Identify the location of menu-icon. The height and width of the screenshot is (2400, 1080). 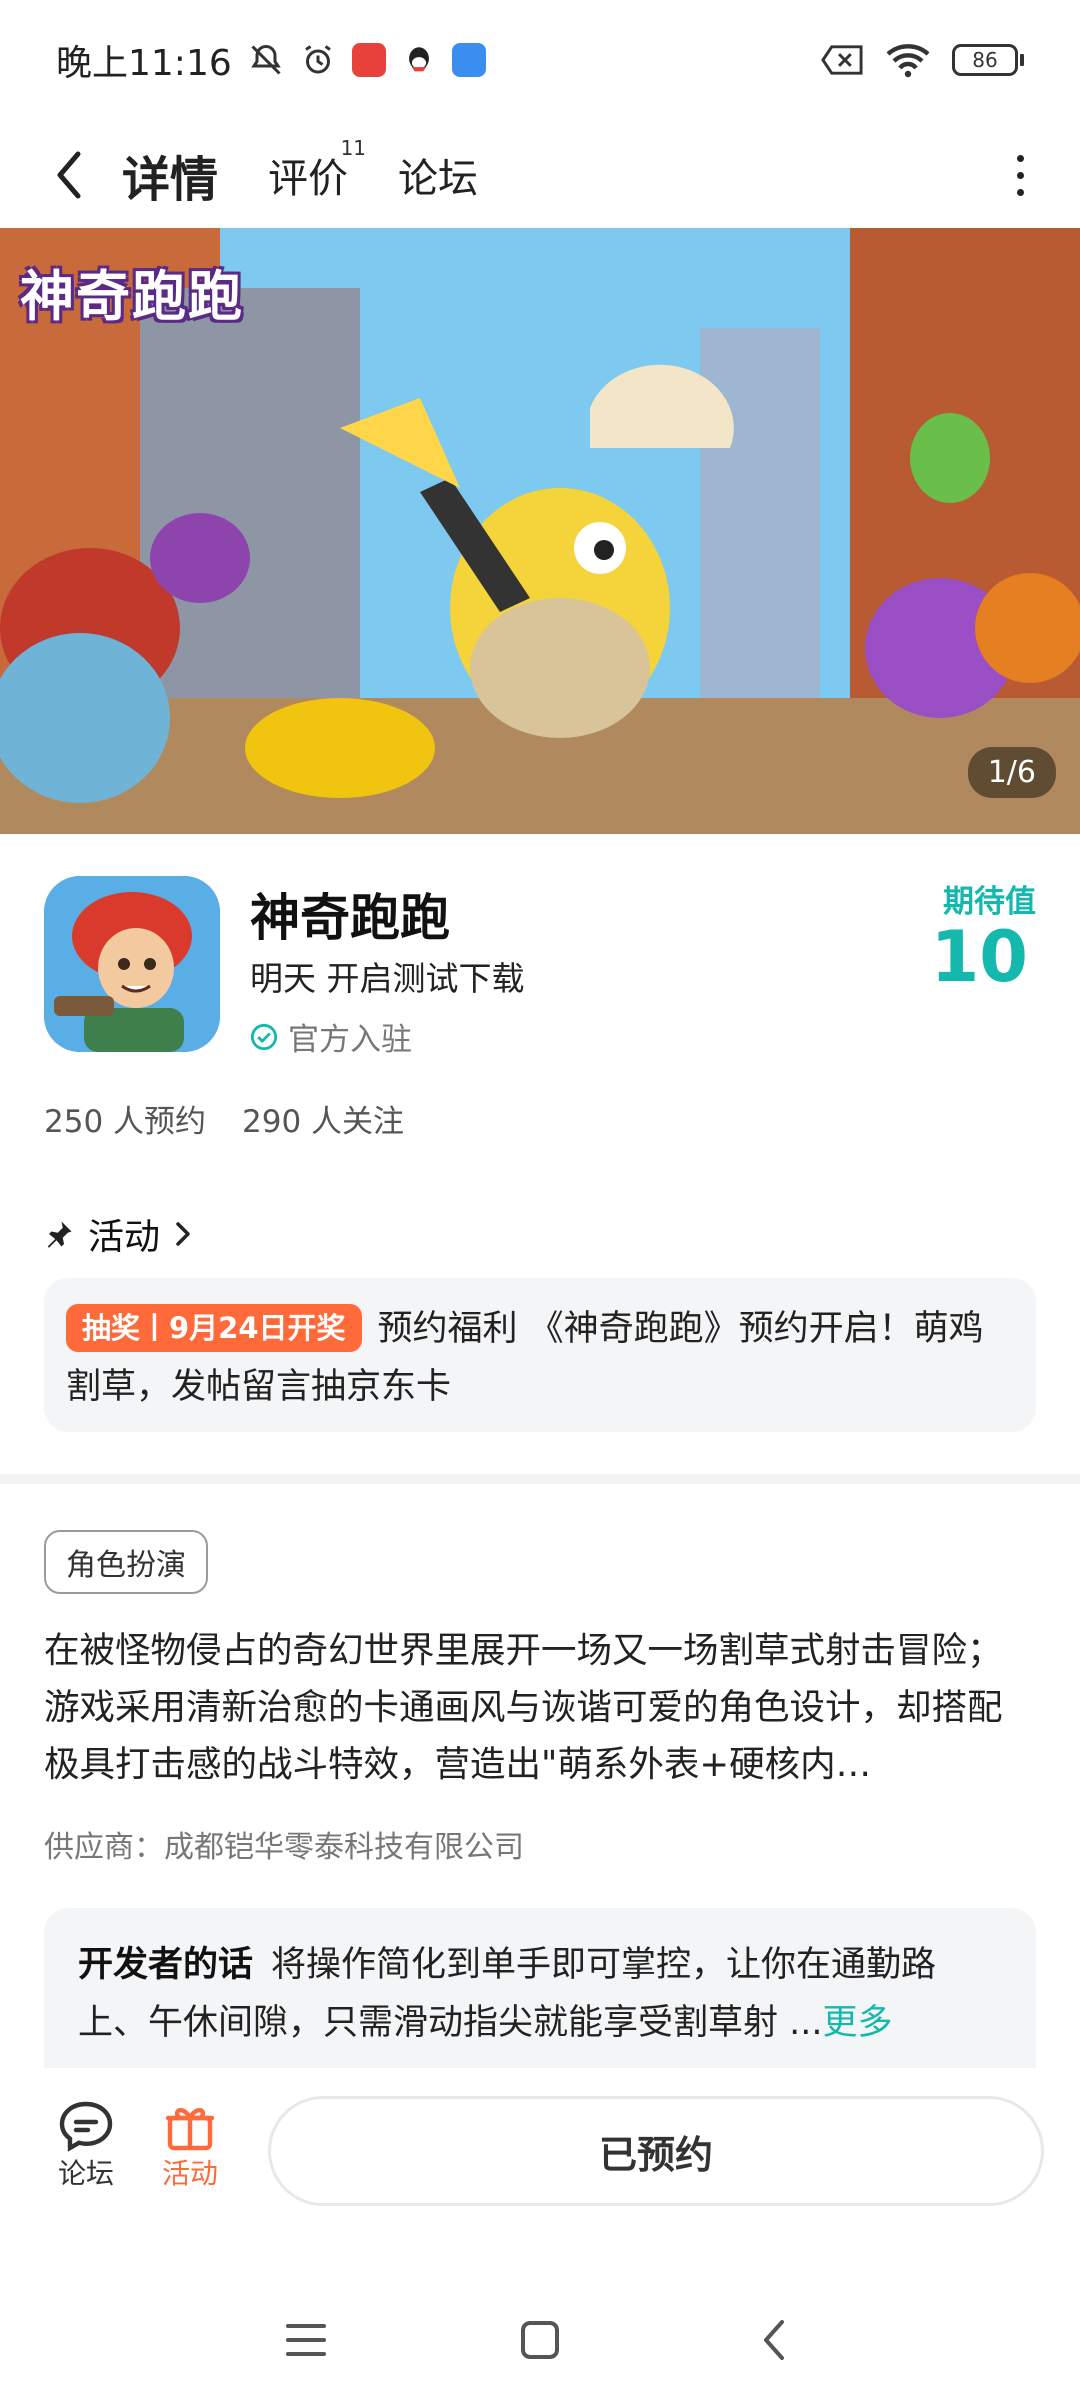
(306, 2340).